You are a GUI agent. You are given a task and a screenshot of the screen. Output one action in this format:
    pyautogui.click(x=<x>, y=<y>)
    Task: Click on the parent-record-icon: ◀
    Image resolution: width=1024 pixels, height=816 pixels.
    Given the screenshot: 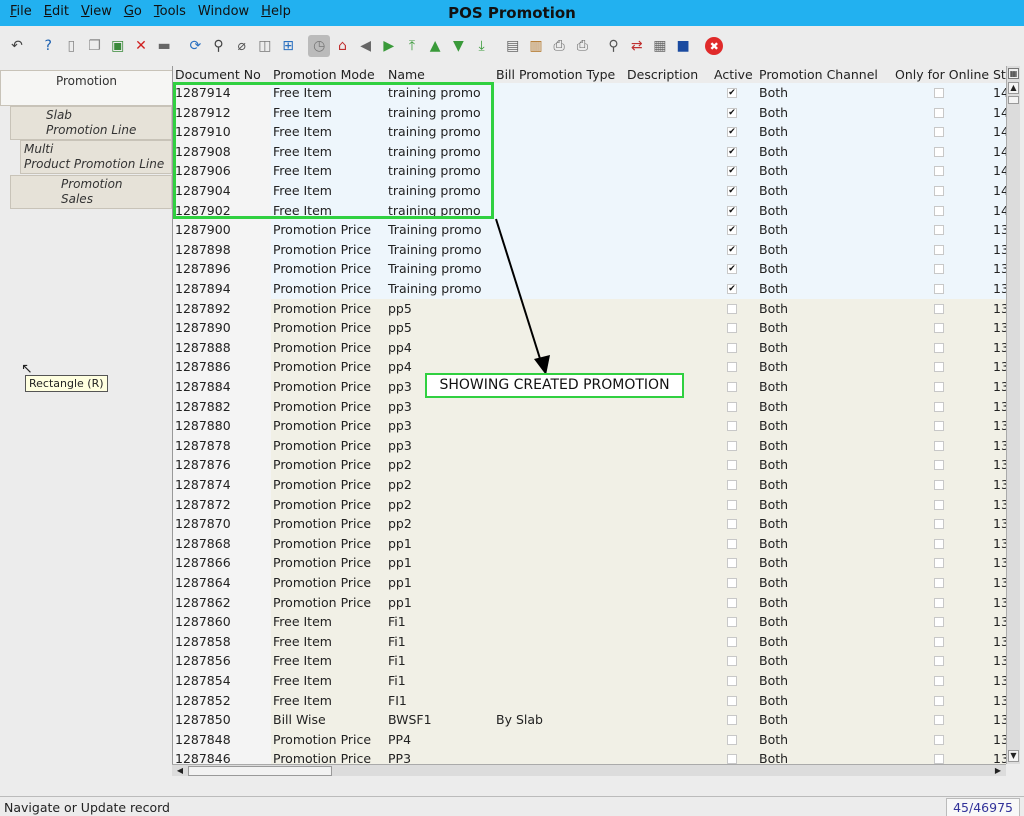 What is the action you would take?
    pyautogui.click(x=366, y=46)
    